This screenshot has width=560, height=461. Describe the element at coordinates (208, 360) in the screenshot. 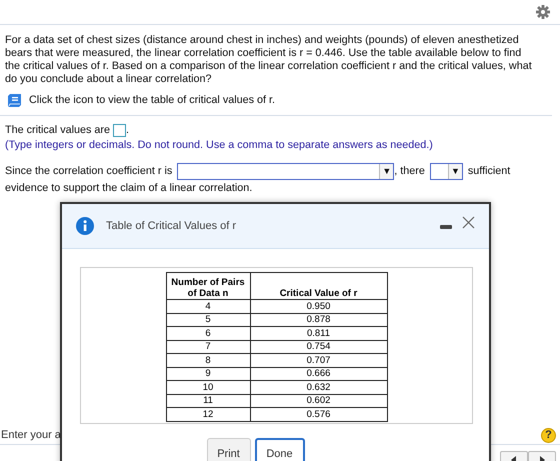

I see `table-cell: 8` at that location.